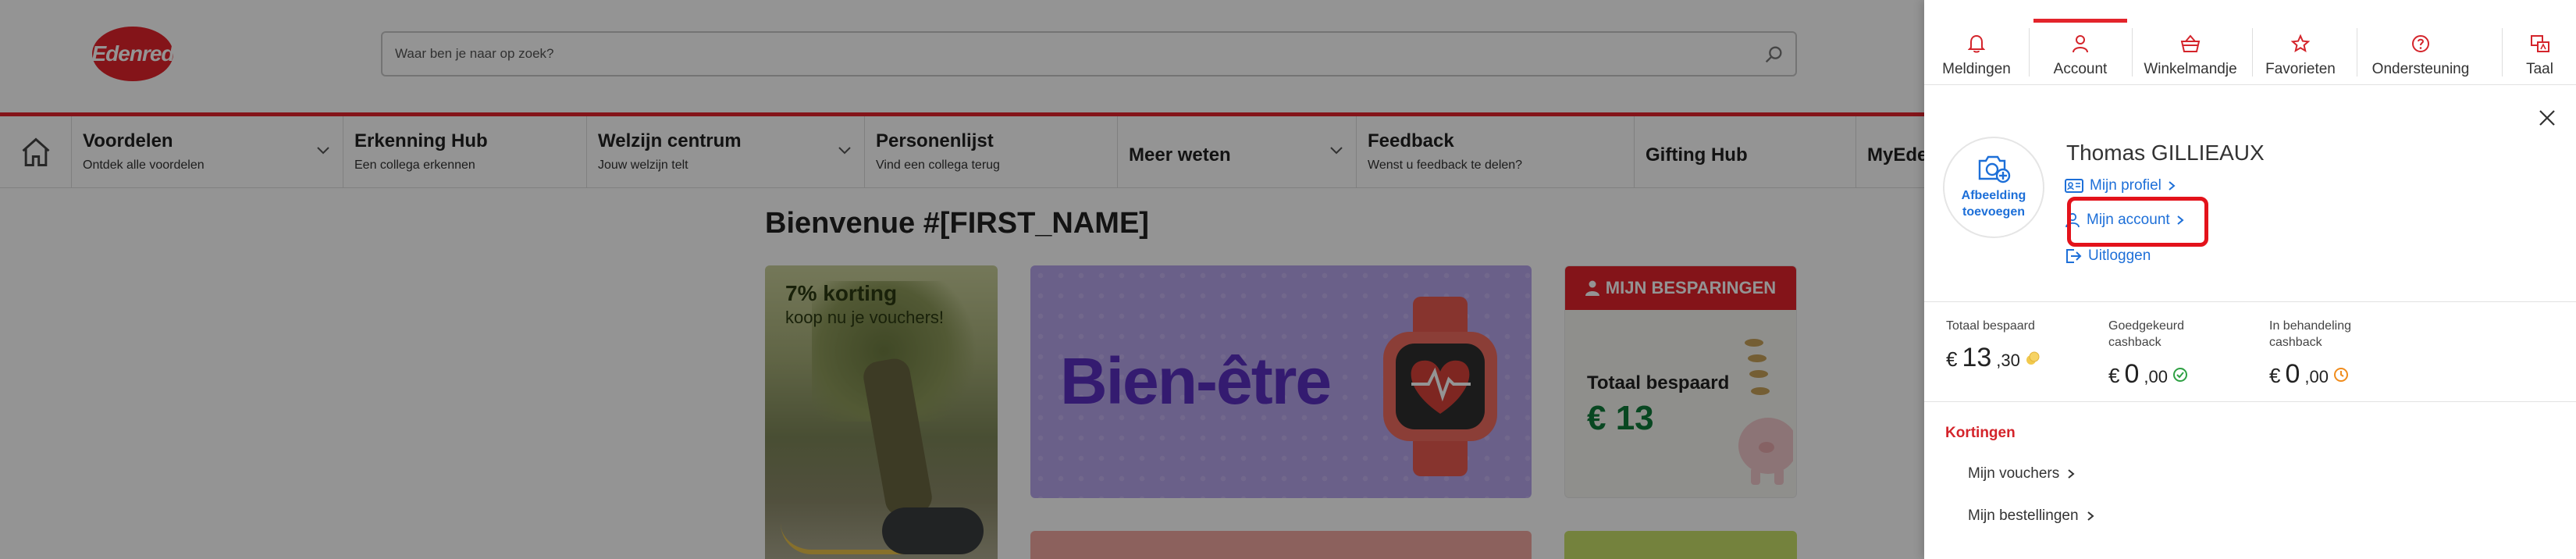 Image resolution: width=2576 pixels, height=559 pixels. What do you see at coordinates (2119, 256) in the screenshot?
I see `logout-label: Uitloggen` at bounding box center [2119, 256].